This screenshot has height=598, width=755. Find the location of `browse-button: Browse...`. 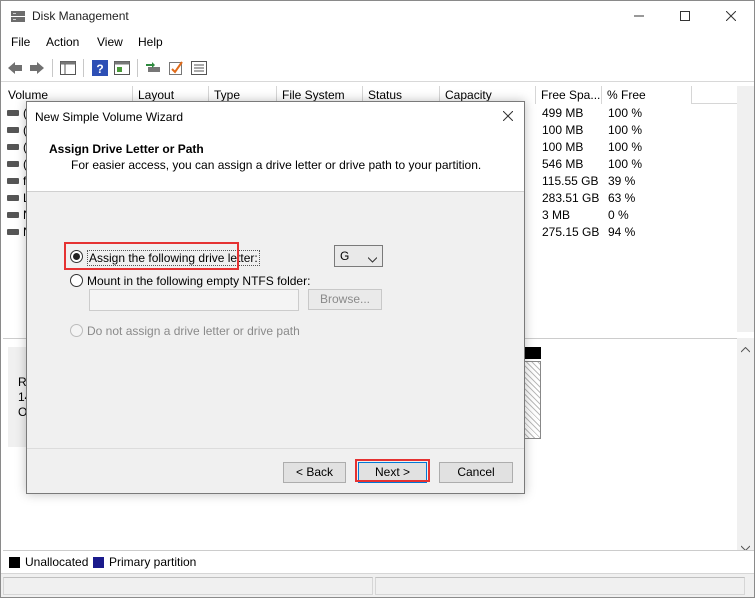

browse-button: Browse... is located at coordinates (345, 299).